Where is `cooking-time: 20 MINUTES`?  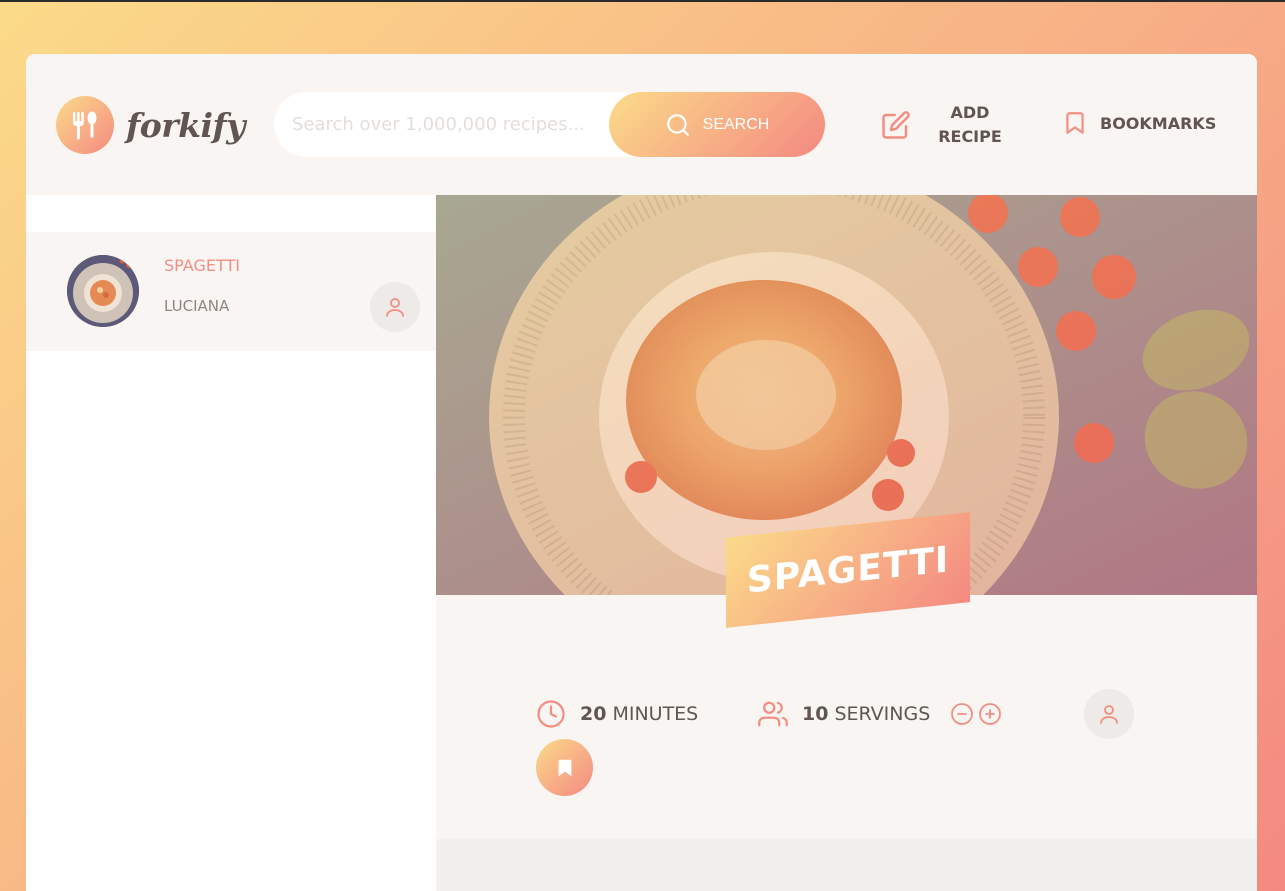
cooking-time: 20 MINUTES is located at coordinates (617, 714).